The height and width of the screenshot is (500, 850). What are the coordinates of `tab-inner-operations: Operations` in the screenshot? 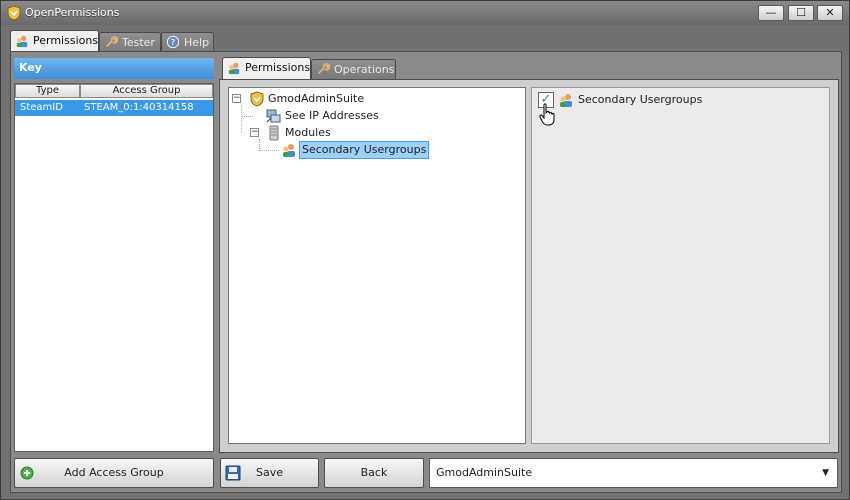 It's located at (353, 69).